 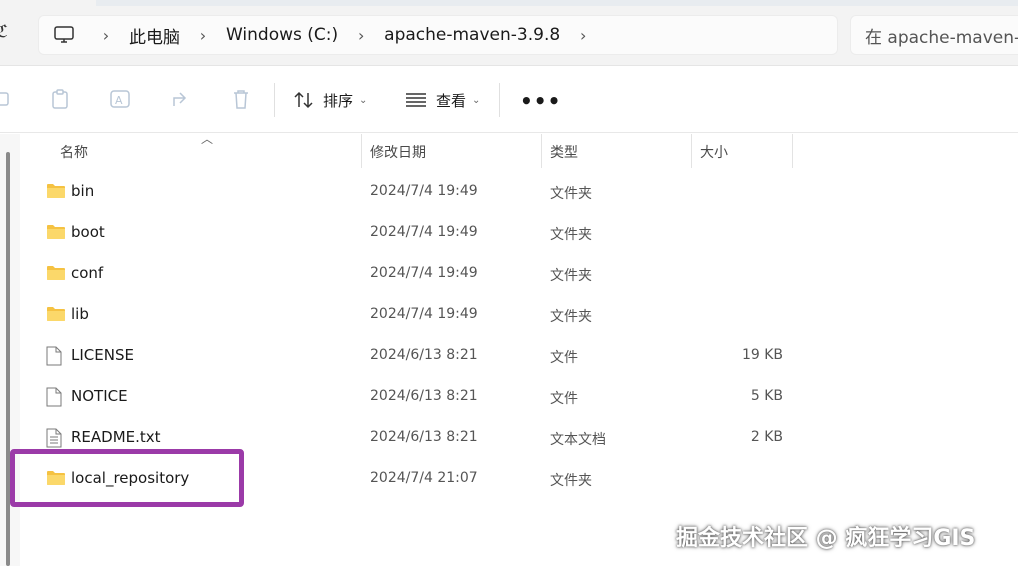 I want to click on svg-text: A, so click(x=119, y=100).